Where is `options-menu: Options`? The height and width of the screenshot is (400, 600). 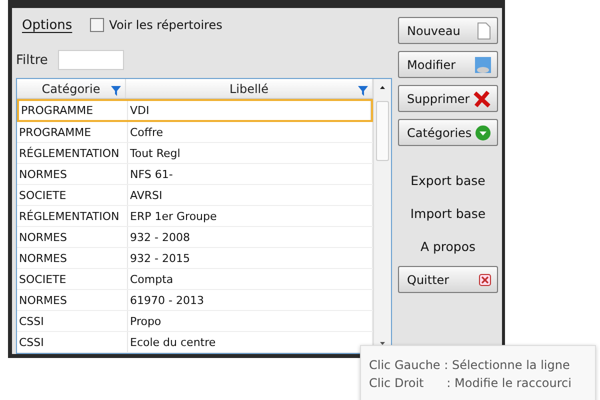 options-menu: Options is located at coordinates (47, 25).